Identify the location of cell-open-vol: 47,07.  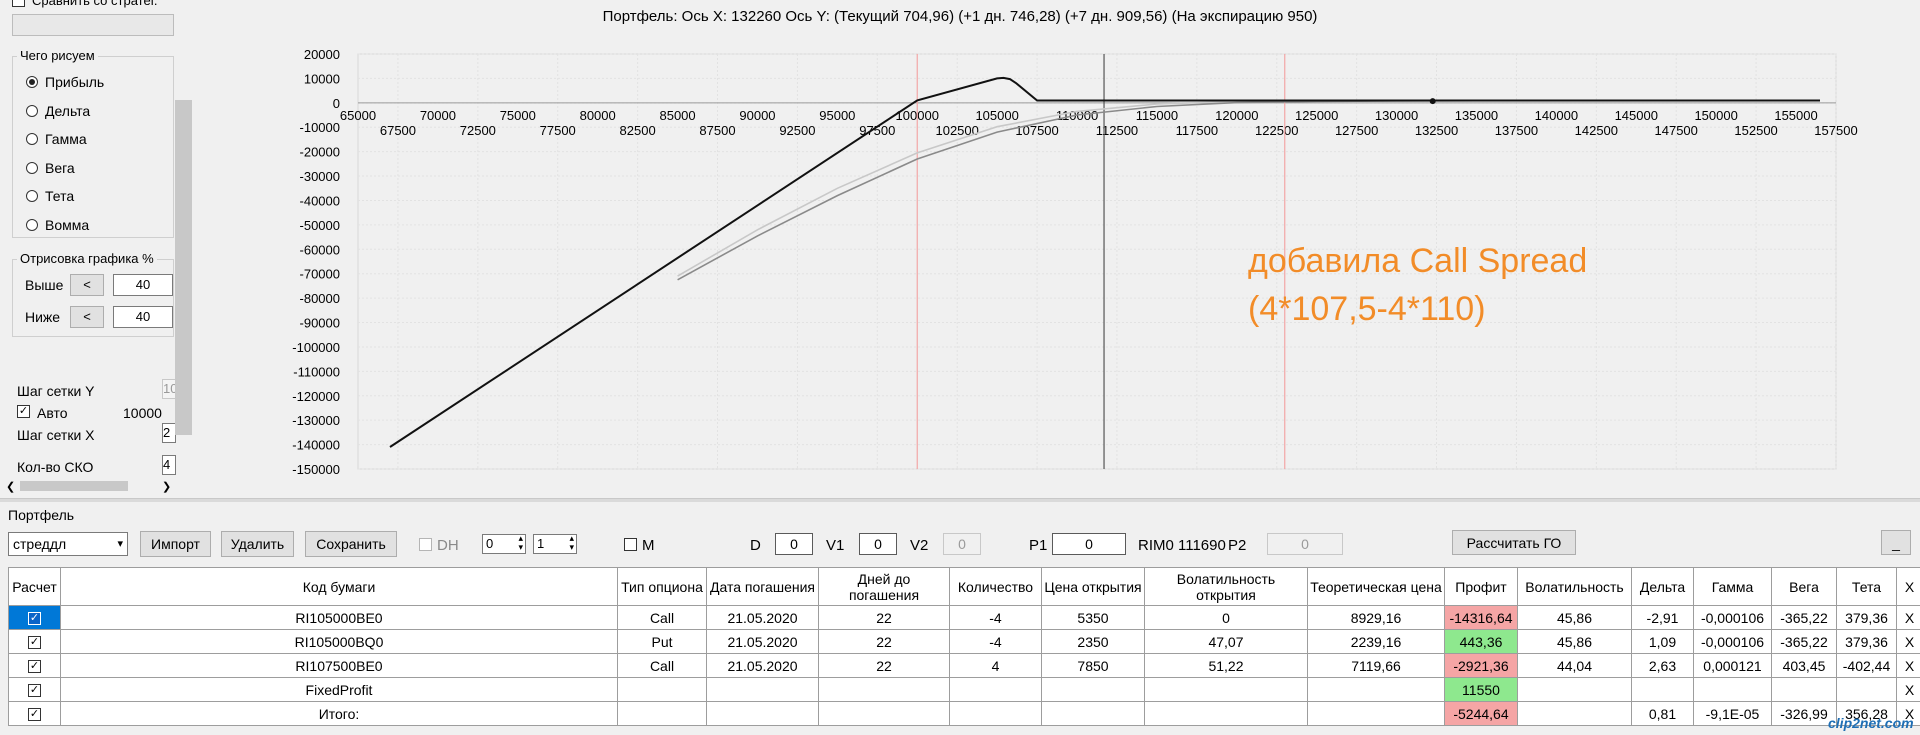
(1226, 641).